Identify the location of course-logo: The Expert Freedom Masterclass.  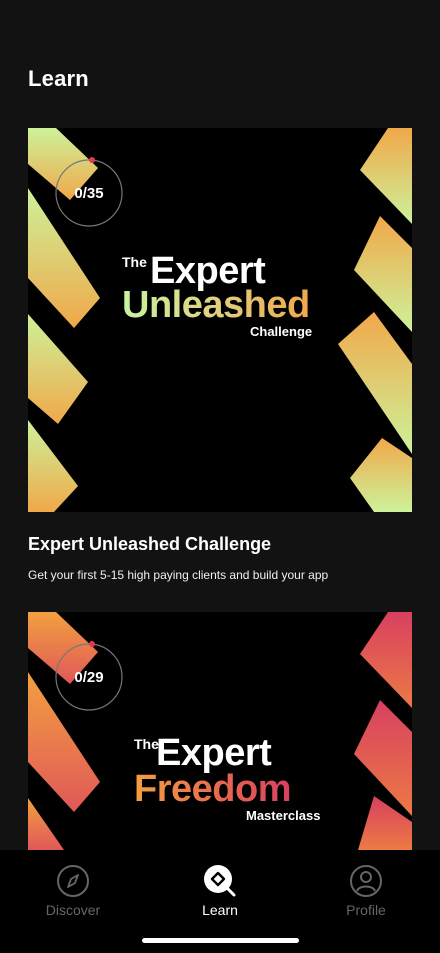
(234, 782).